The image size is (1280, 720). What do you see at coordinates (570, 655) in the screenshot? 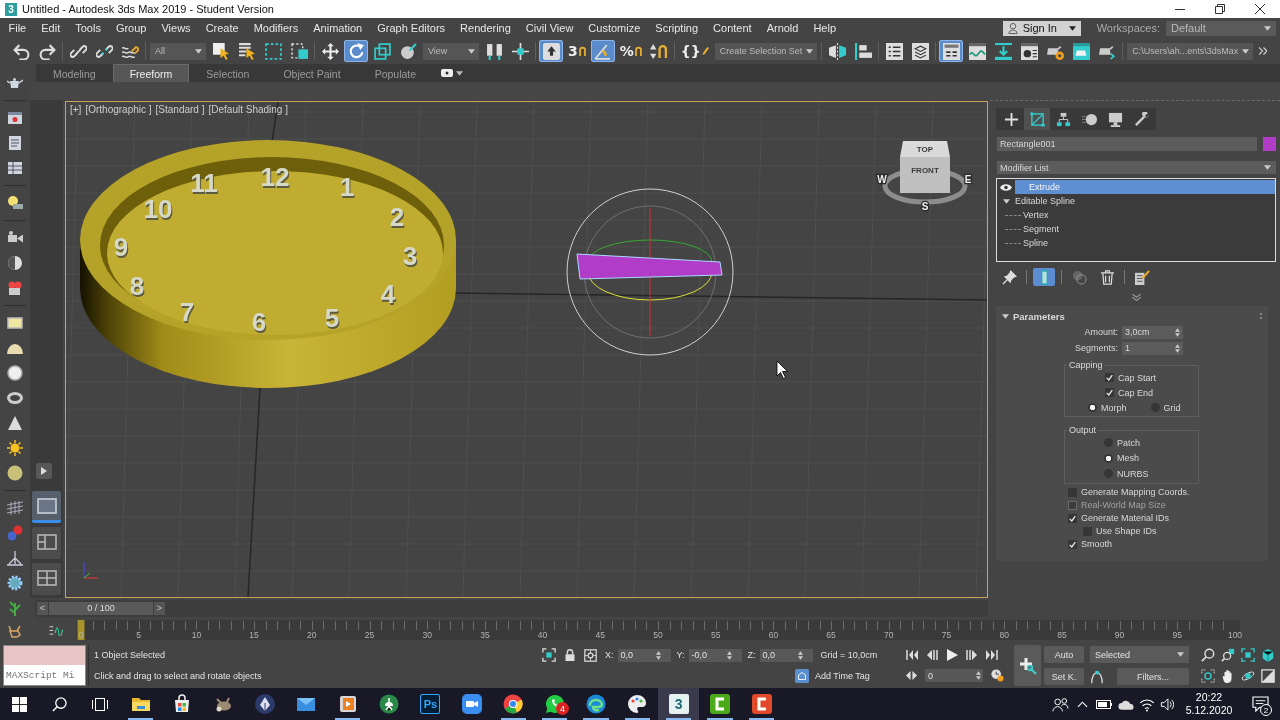
I see `lock-icon` at bounding box center [570, 655].